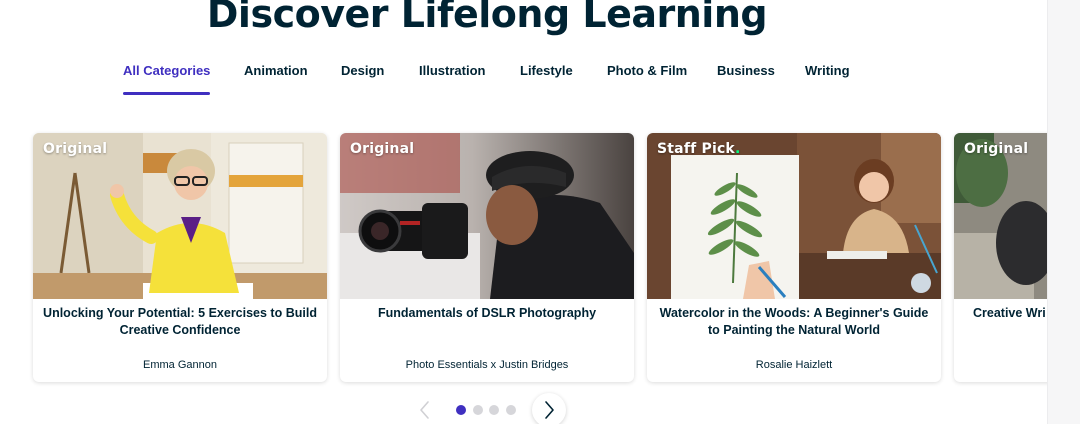 This screenshot has width=1080, height=424. I want to click on staff-pick-label: Staff Pick, so click(696, 149).